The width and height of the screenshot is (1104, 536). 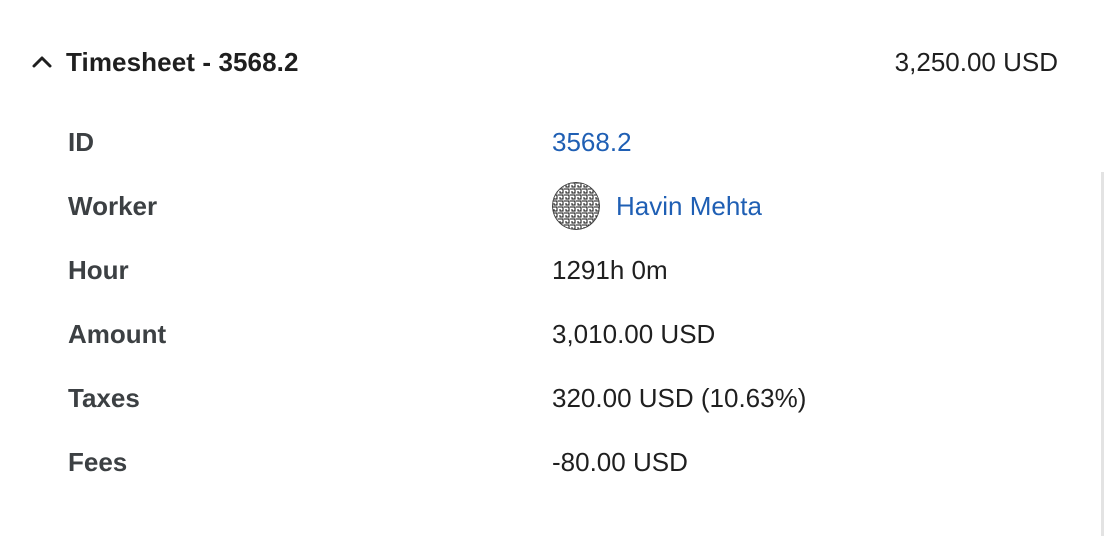 I want to click on detail-row-taxes: Taxes 320.00 USD (10.63%), so click(x=548, y=398).